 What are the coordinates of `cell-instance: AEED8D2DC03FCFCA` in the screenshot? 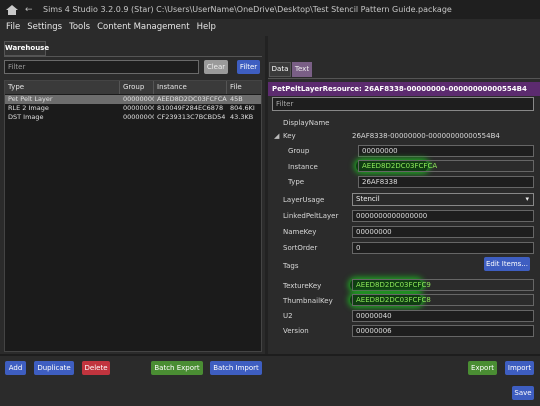 It's located at (192, 99).